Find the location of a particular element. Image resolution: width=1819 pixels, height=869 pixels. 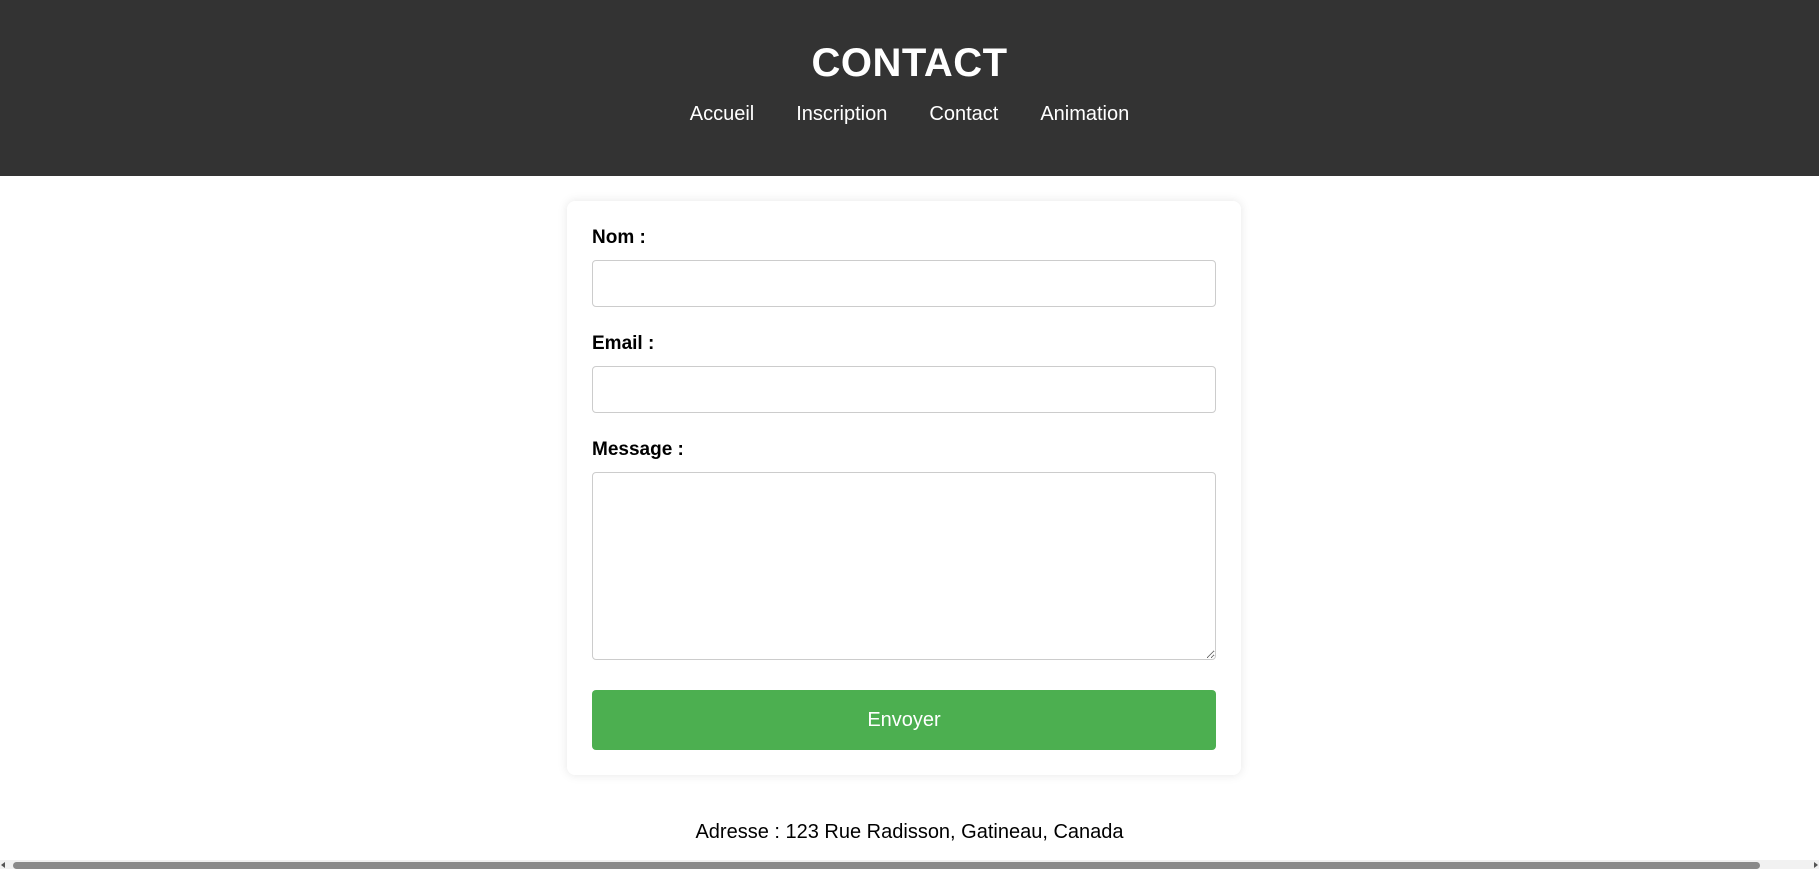

nav-link-animation: Animation is located at coordinates (1084, 114).